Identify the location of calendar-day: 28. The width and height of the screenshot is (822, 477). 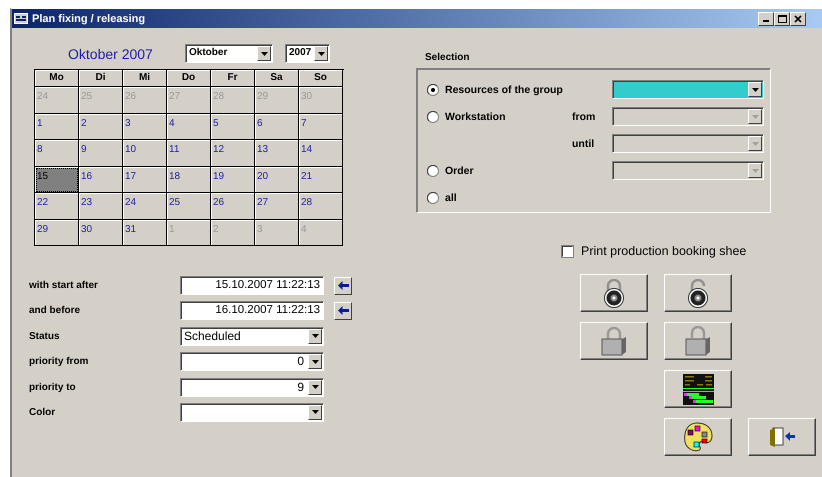
(321, 206).